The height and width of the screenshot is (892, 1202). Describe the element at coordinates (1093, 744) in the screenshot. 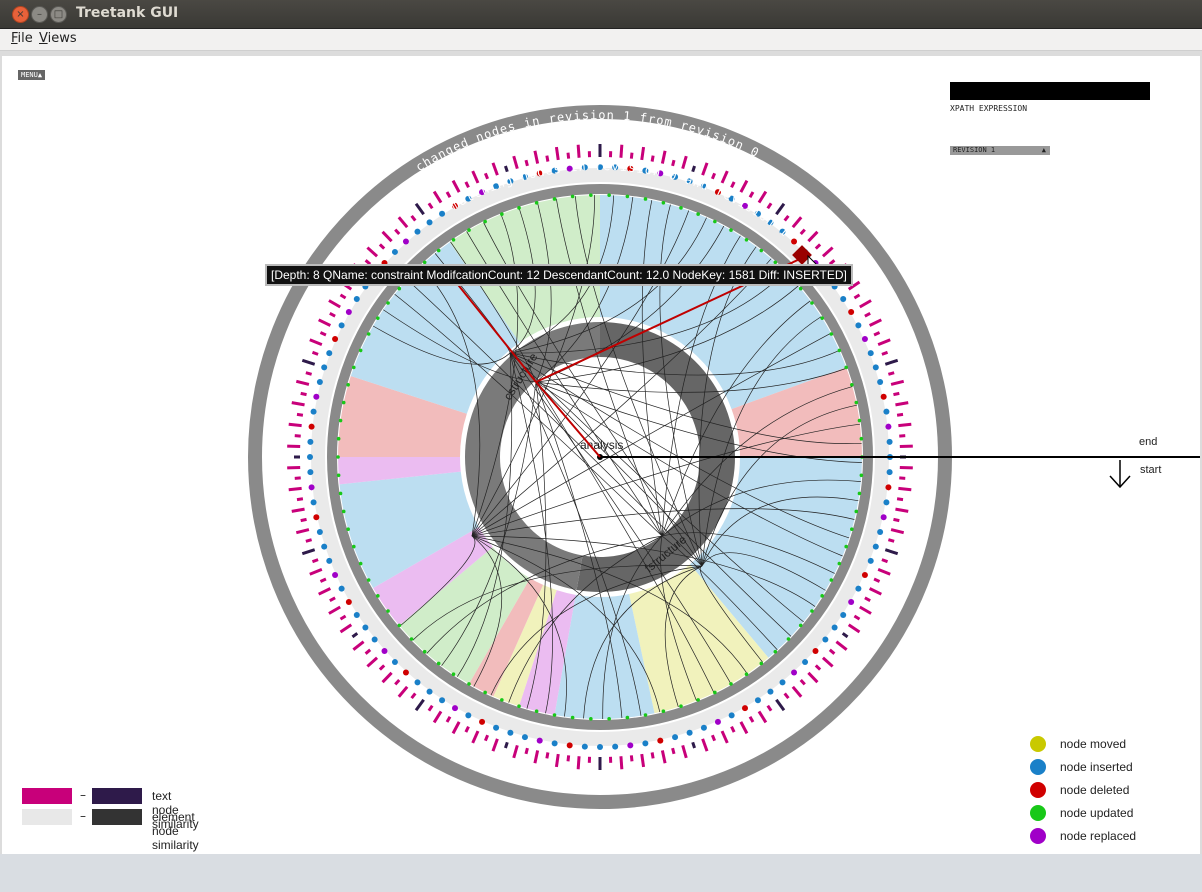

I see `legend-label: node moved` at that location.